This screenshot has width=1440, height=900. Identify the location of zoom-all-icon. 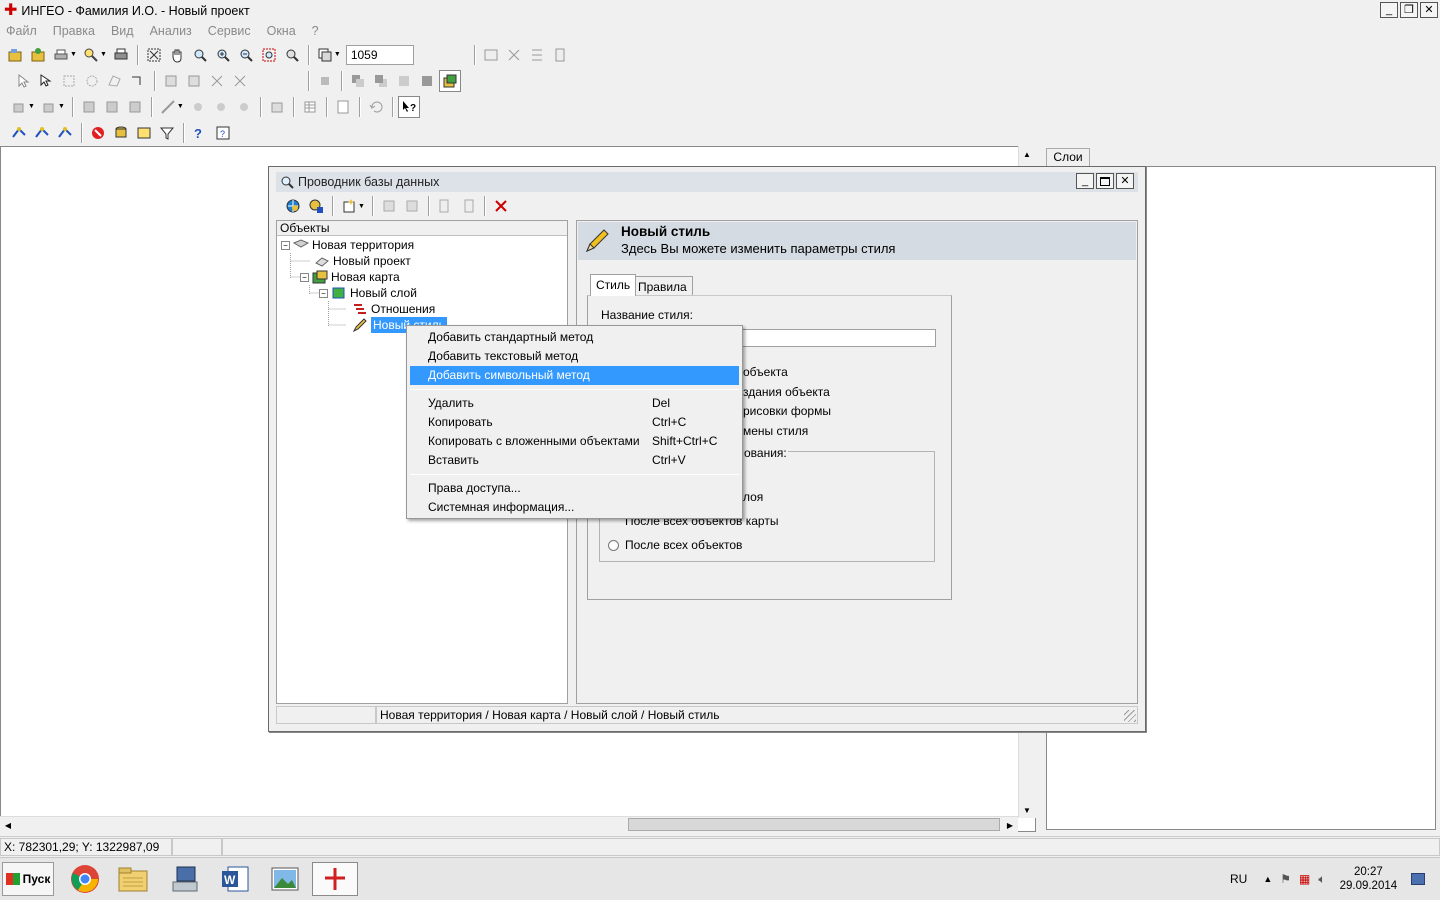
(269, 55).